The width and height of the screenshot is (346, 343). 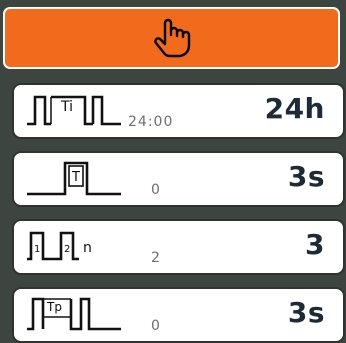 I want to click on pulse-time-icon-label: T, so click(x=75, y=177).